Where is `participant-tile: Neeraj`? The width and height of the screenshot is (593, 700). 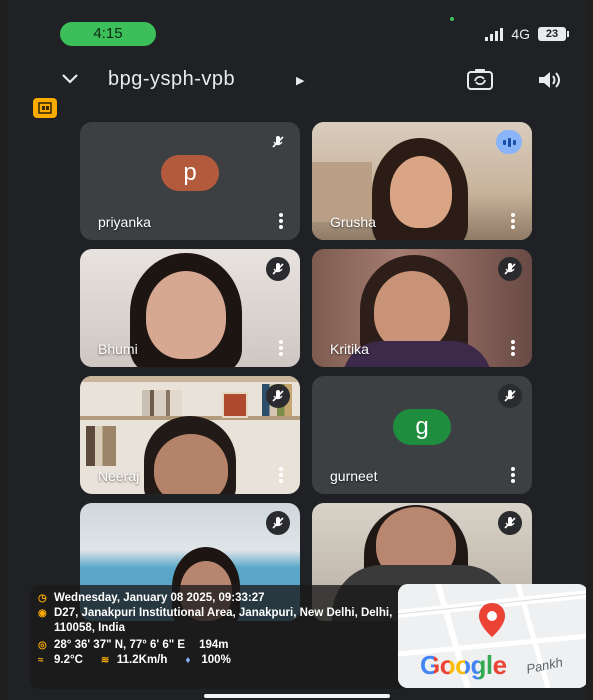 participant-tile: Neeraj is located at coordinates (190, 435).